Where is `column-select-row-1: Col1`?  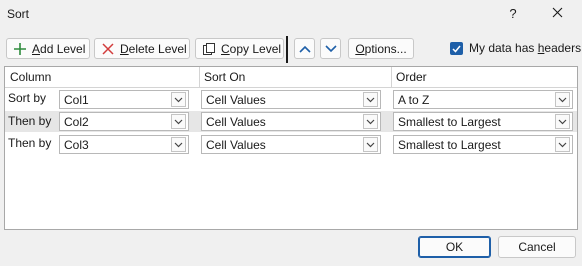
column-select-row-1: Col1 is located at coordinates (124, 99).